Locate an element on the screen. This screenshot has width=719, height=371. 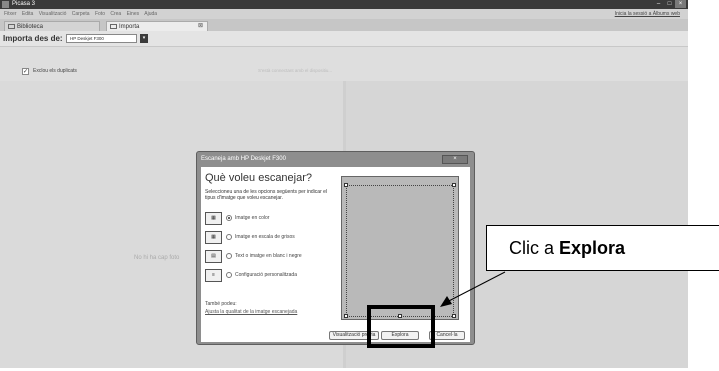
option-custom-radio is located at coordinates (229, 275).